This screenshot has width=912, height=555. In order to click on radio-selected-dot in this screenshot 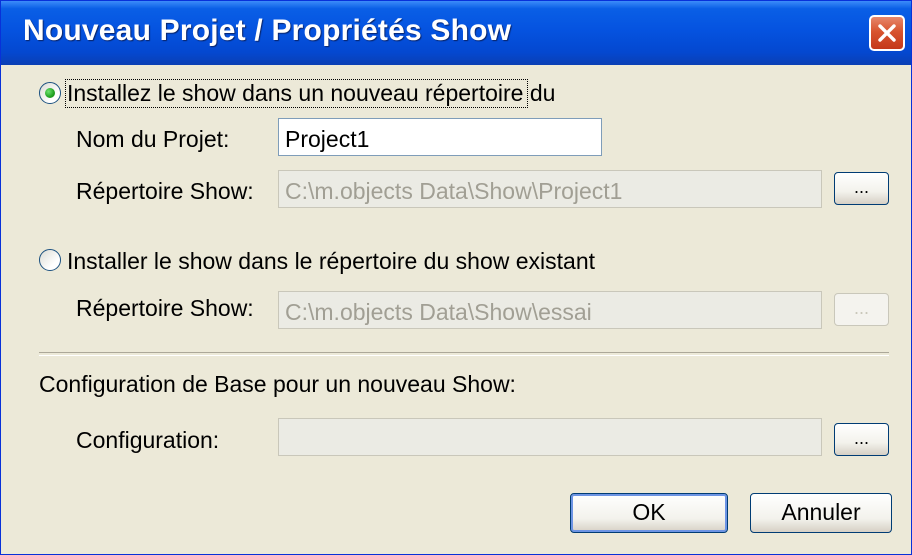, I will do `click(50, 93)`.